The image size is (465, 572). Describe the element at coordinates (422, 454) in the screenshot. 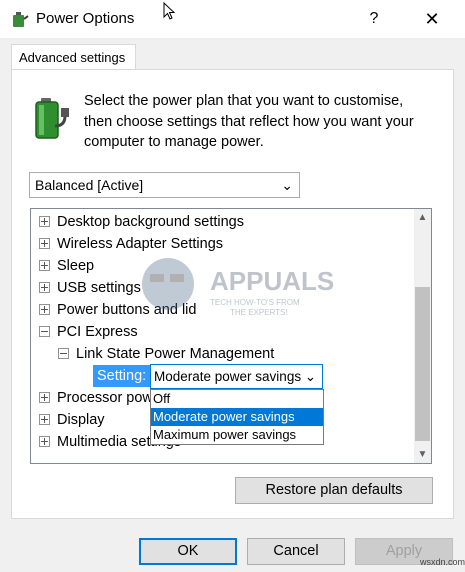

I see `scroll-down-arrow-icon: ▼` at that location.